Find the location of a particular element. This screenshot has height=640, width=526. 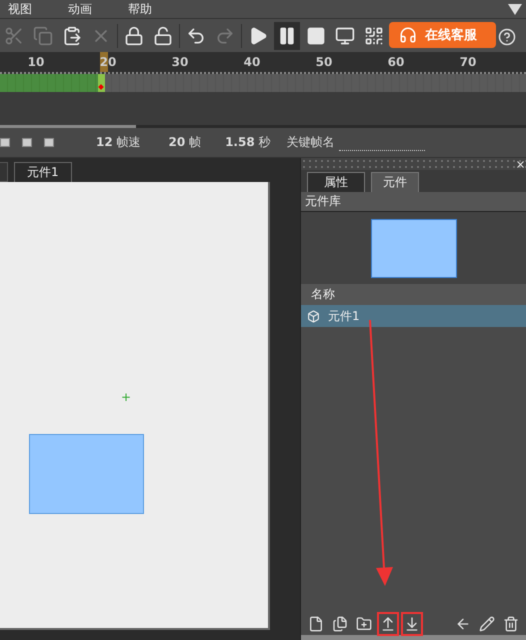

stop-icon is located at coordinates (316, 36).